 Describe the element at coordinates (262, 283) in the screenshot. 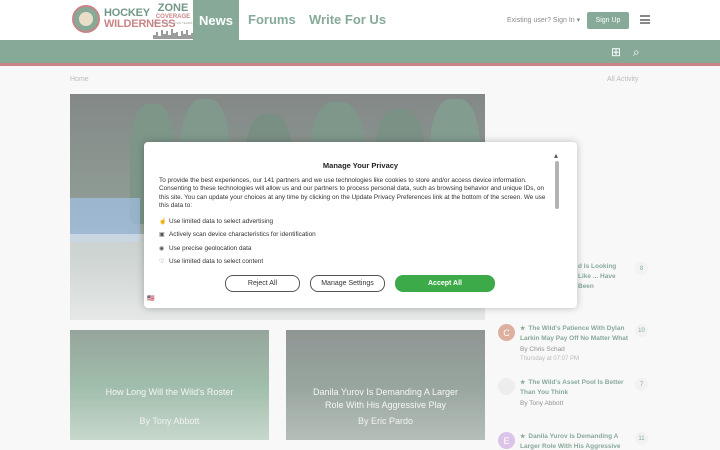

I see `reject-all-button: Reject All` at that location.